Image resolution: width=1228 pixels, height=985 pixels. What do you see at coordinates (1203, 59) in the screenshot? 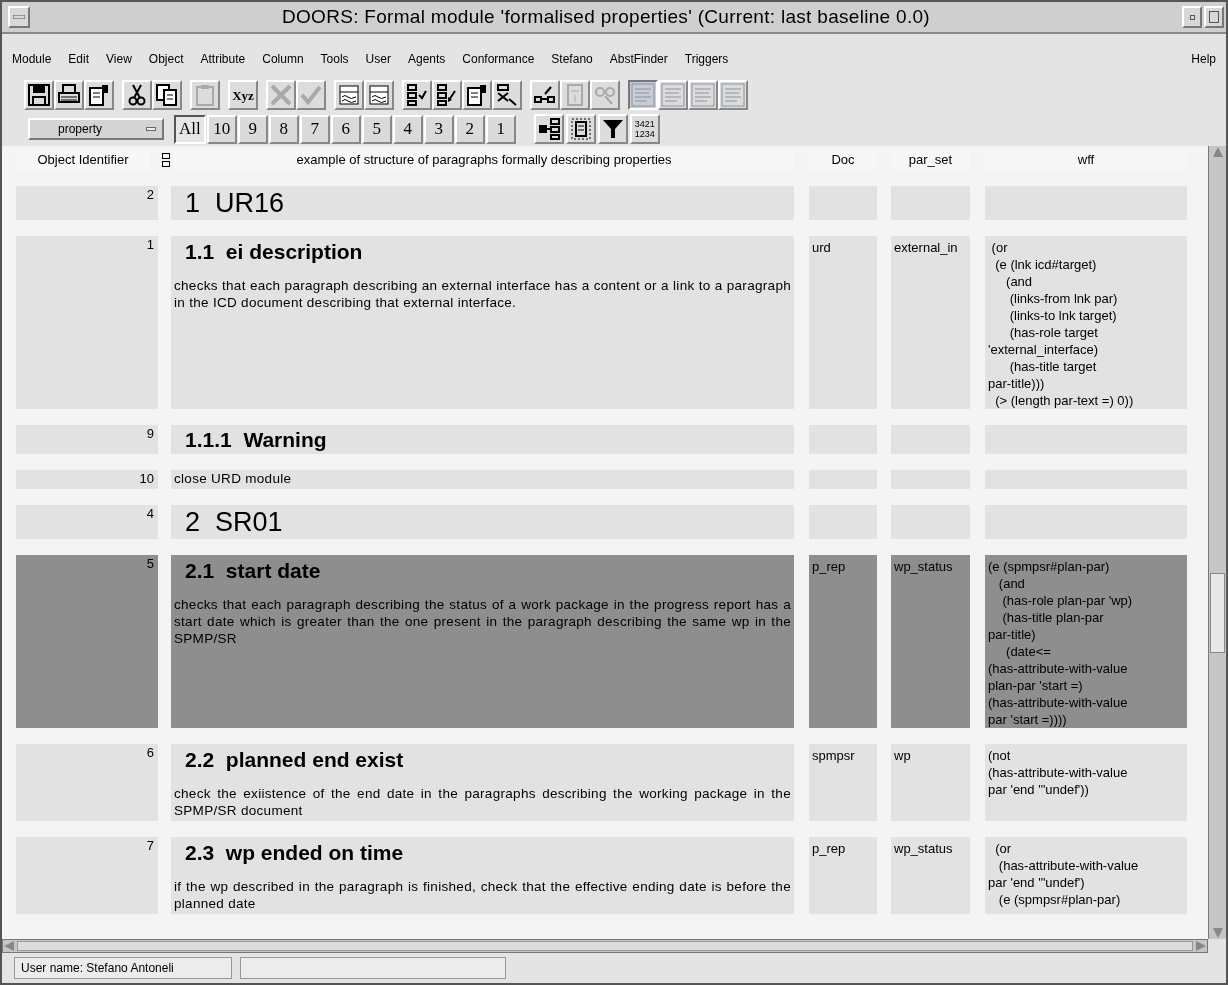
I see `menu-item: Help` at bounding box center [1203, 59].